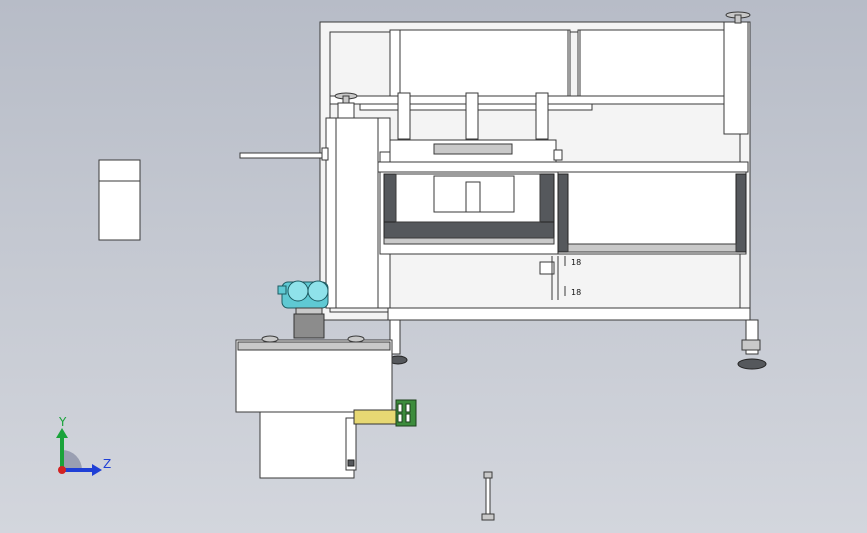 The image size is (867, 533). What do you see at coordinates (107, 464) in the screenshot?
I see `z-axis-label: Z` at bounding box center [107, 464].